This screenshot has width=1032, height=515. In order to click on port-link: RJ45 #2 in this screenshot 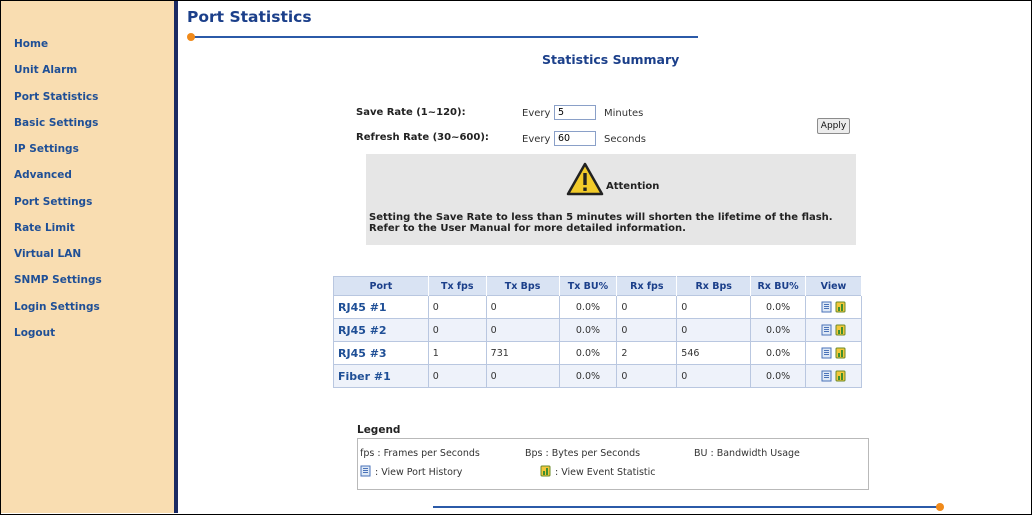, I will do `click(381, 330)`.